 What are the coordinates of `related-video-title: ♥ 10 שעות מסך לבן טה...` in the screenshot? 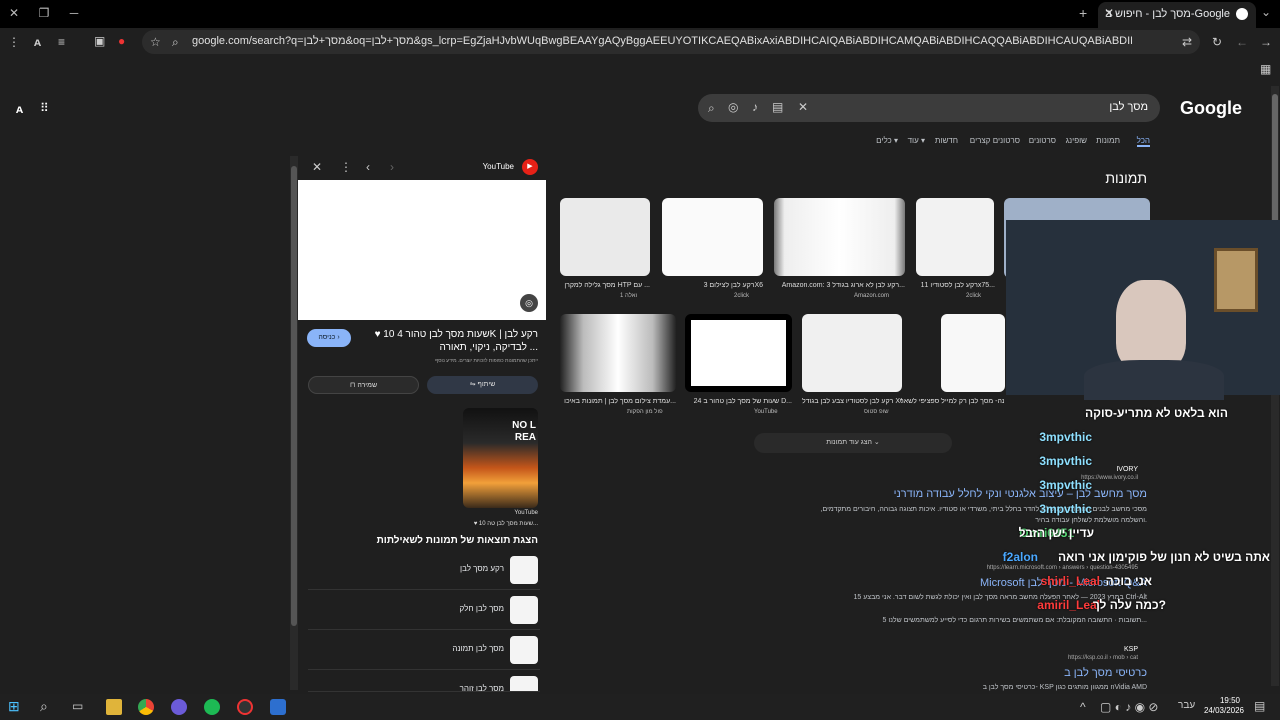 It's located at (506, 524).